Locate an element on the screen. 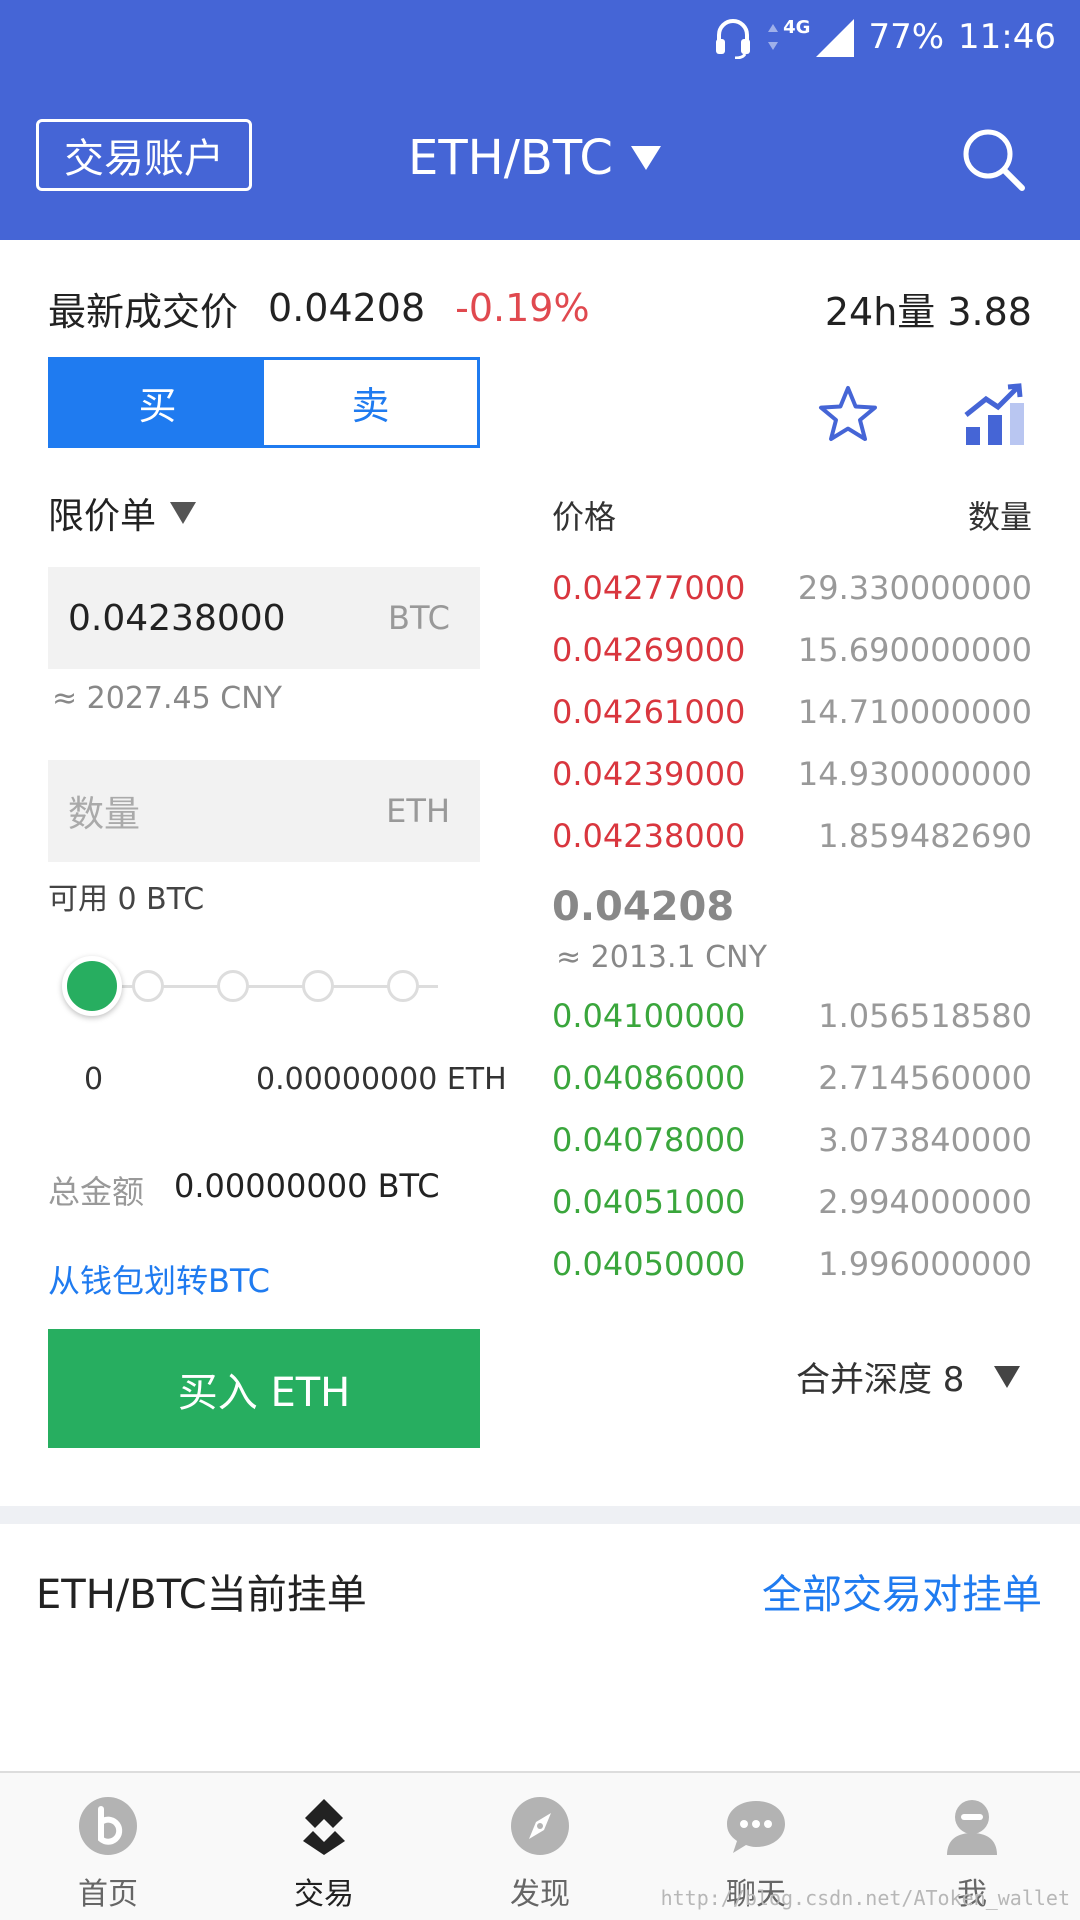 The image size is (1080, 1920). book-last-price-cny: ≈ 2013.1 CNY is located at coordinates (661, 957).